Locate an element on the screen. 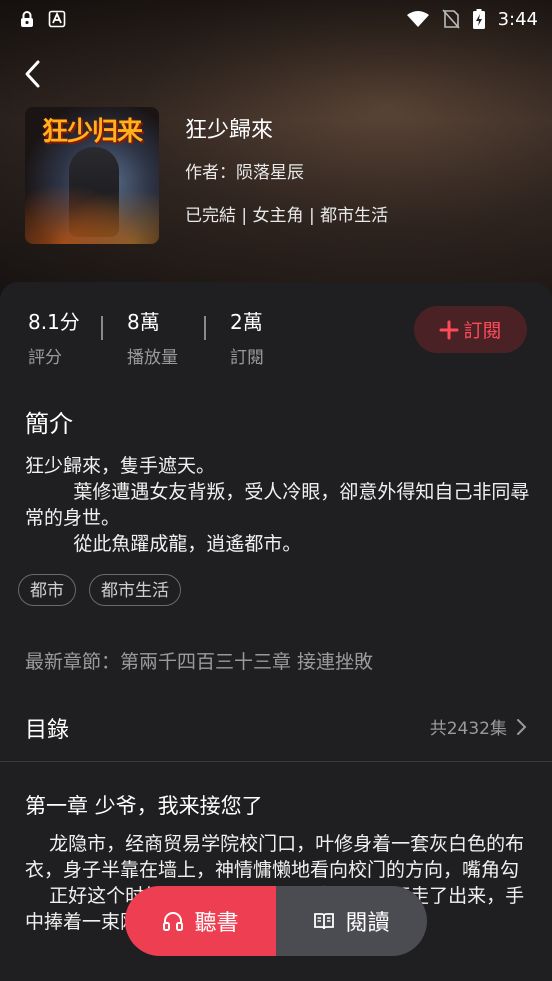 The width and height of the screenshot is (552, 981). plus-icon is located at coordinates (449, 329).